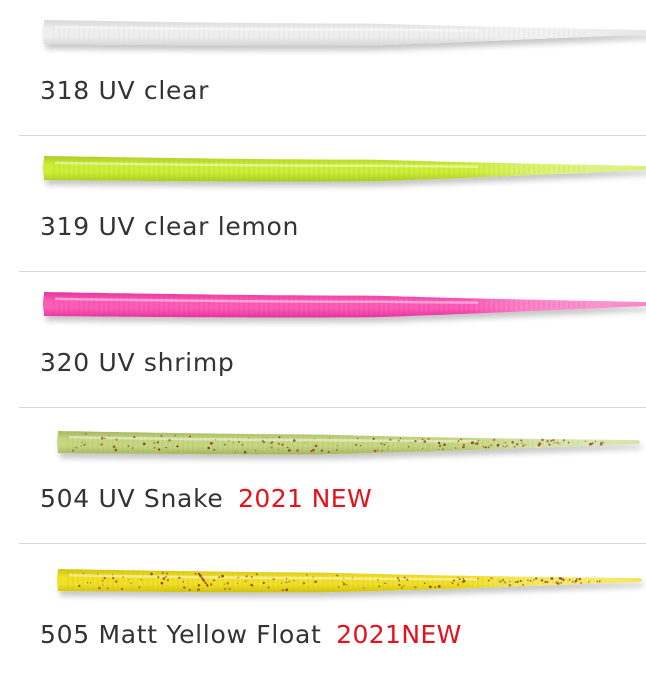  Describe the element at coordinates (206, 499) in the screenshot. I see `product-label: 504 UV Snake 2021 NEW` at that location.